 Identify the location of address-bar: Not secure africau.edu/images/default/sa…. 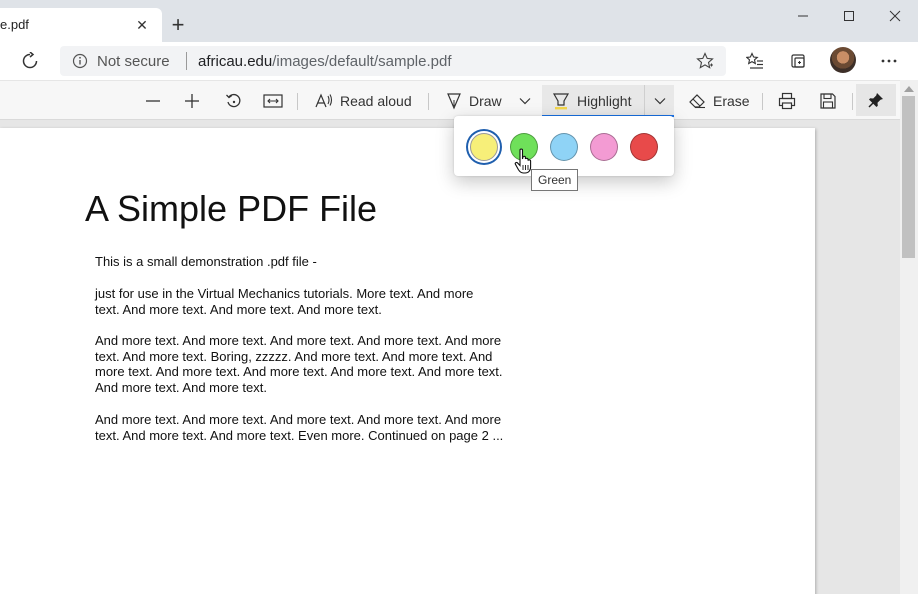
(393, 61).